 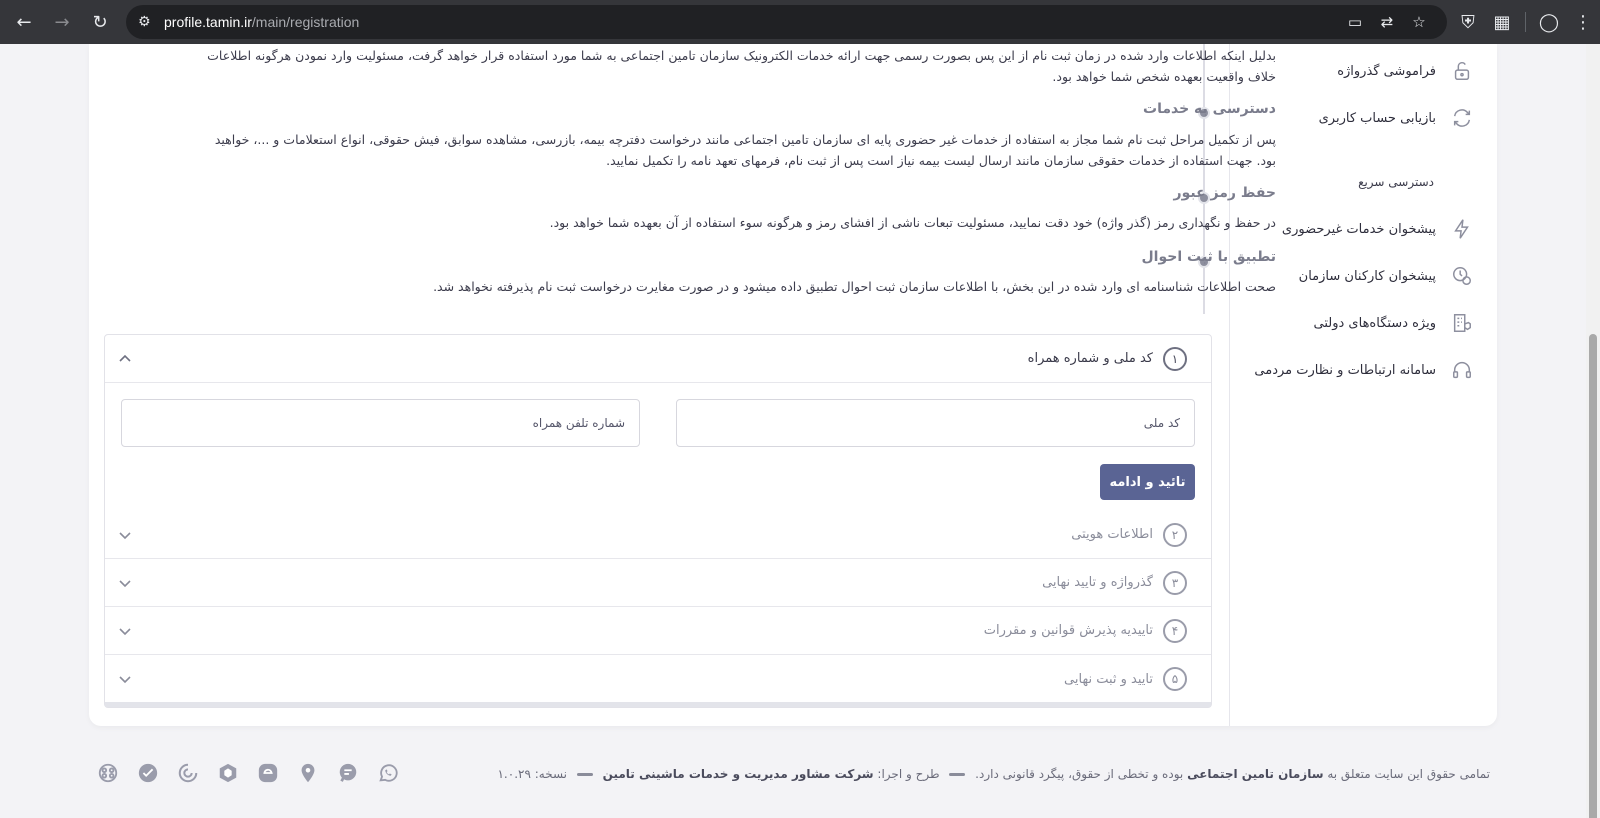 What do you see at coordinates (188, 773) in the screenshot?
I see `bale-icon` at bounding box center [188, 773].